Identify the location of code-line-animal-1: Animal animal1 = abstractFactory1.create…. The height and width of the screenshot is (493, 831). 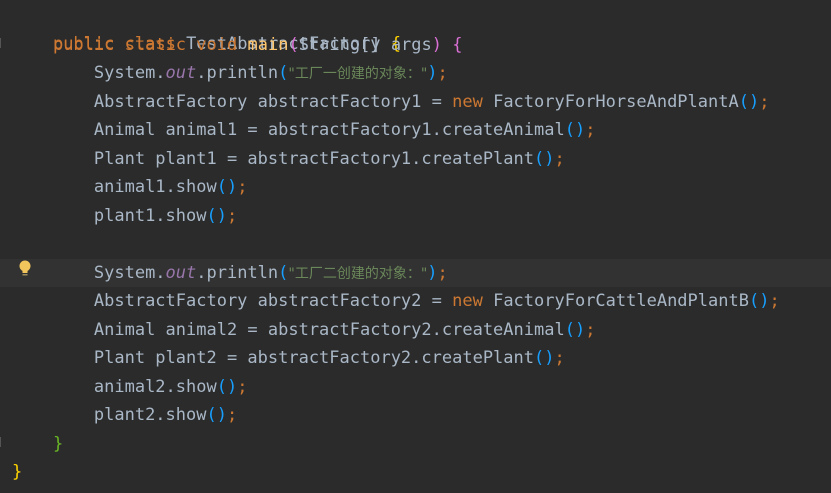
(304, 130).